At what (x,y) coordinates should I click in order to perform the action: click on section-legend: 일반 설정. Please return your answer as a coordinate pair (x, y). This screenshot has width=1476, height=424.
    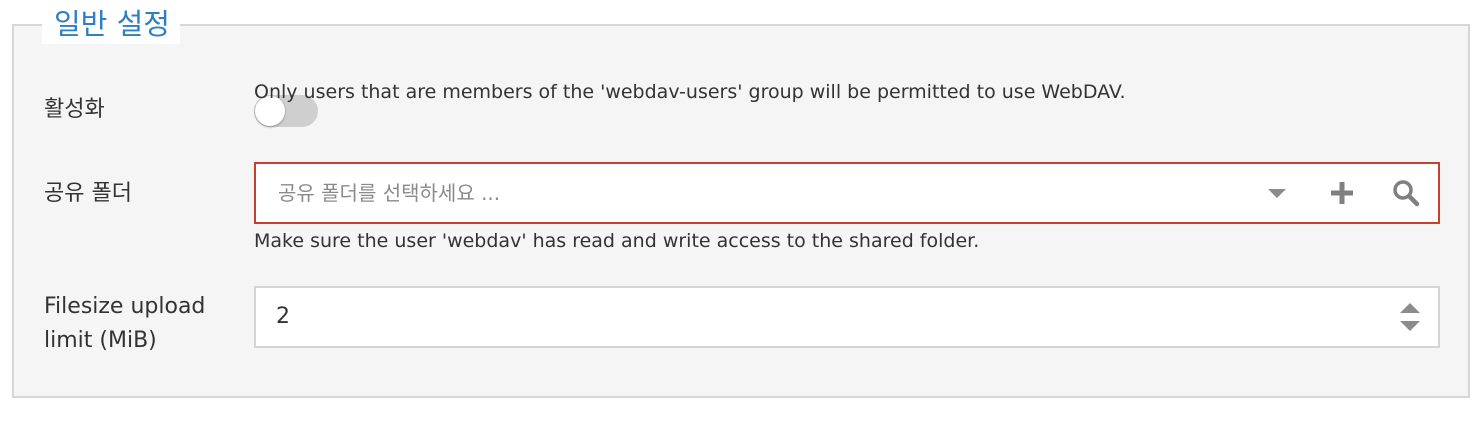
    Looking at the image, I should click on (111, 24).